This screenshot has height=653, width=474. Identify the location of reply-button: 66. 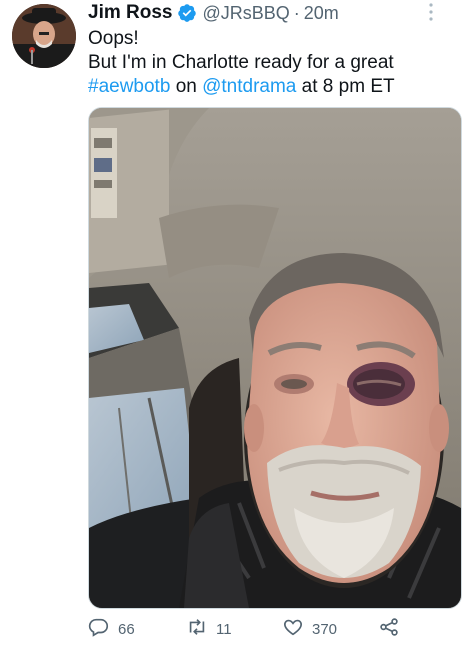
(111, 629).